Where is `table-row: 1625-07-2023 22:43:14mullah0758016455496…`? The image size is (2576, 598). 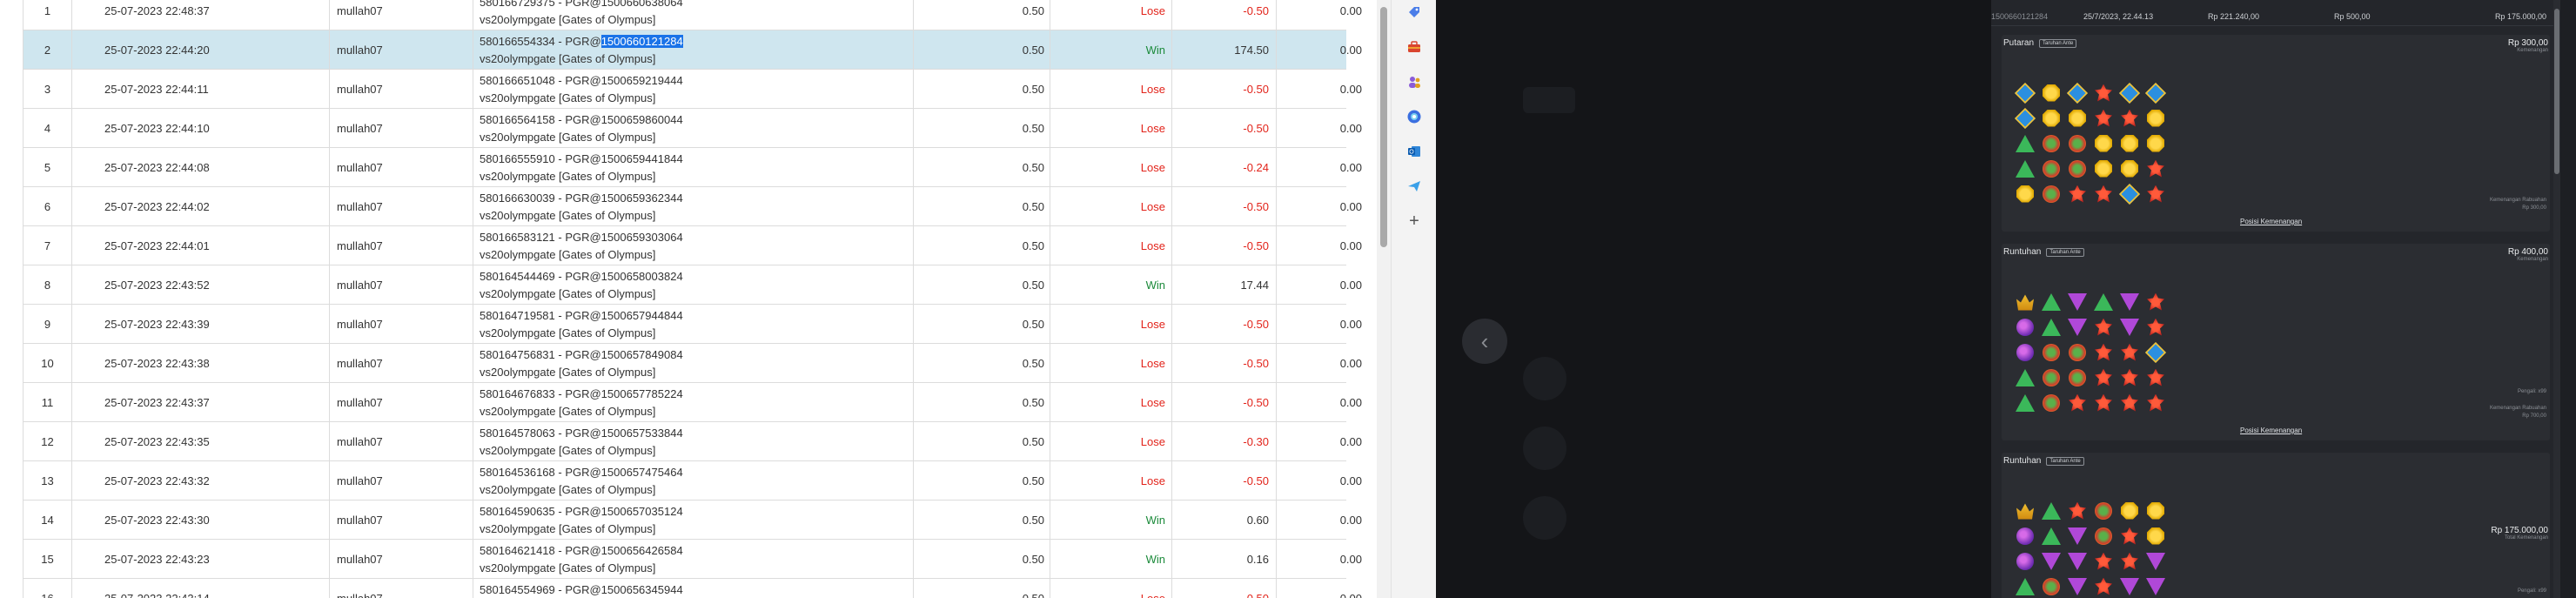
table-row: 1625-07-2023 22:43:14mullah0758016455496… is located at coordinates (693, 588).